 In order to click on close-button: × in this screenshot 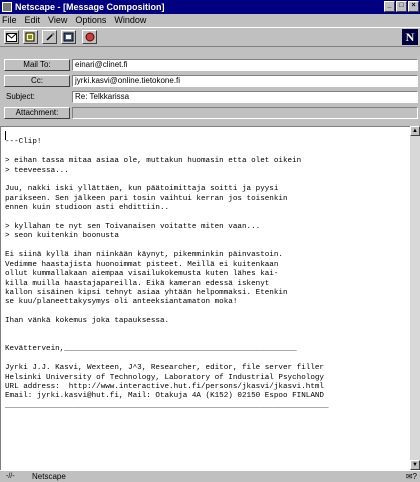, I will do `click(413, 6)`.